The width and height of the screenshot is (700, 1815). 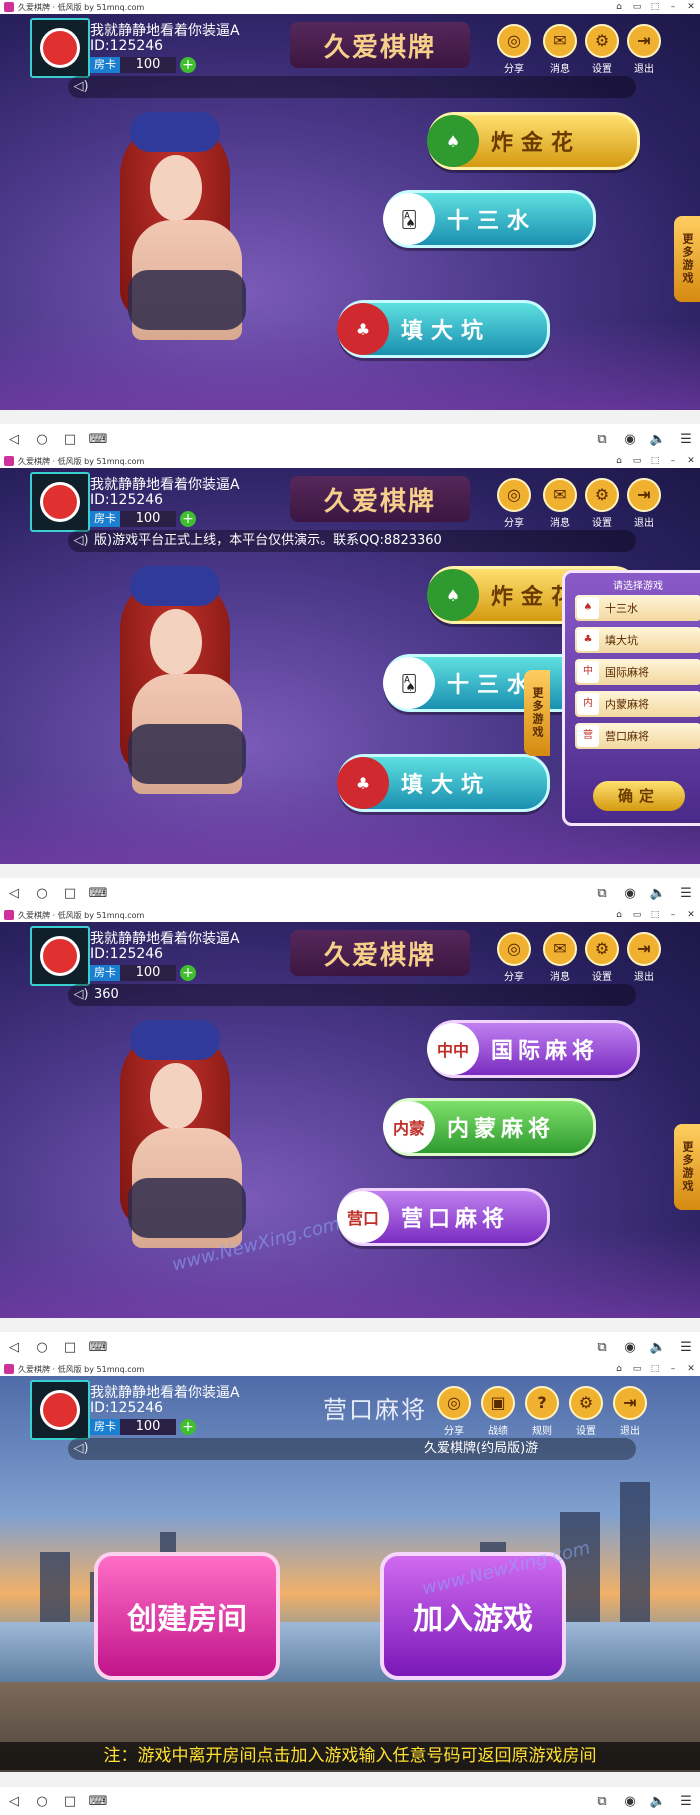 I want to click on popup-item-neimengmajiang: 内内蒙麻将, so click(x=637, y=704).